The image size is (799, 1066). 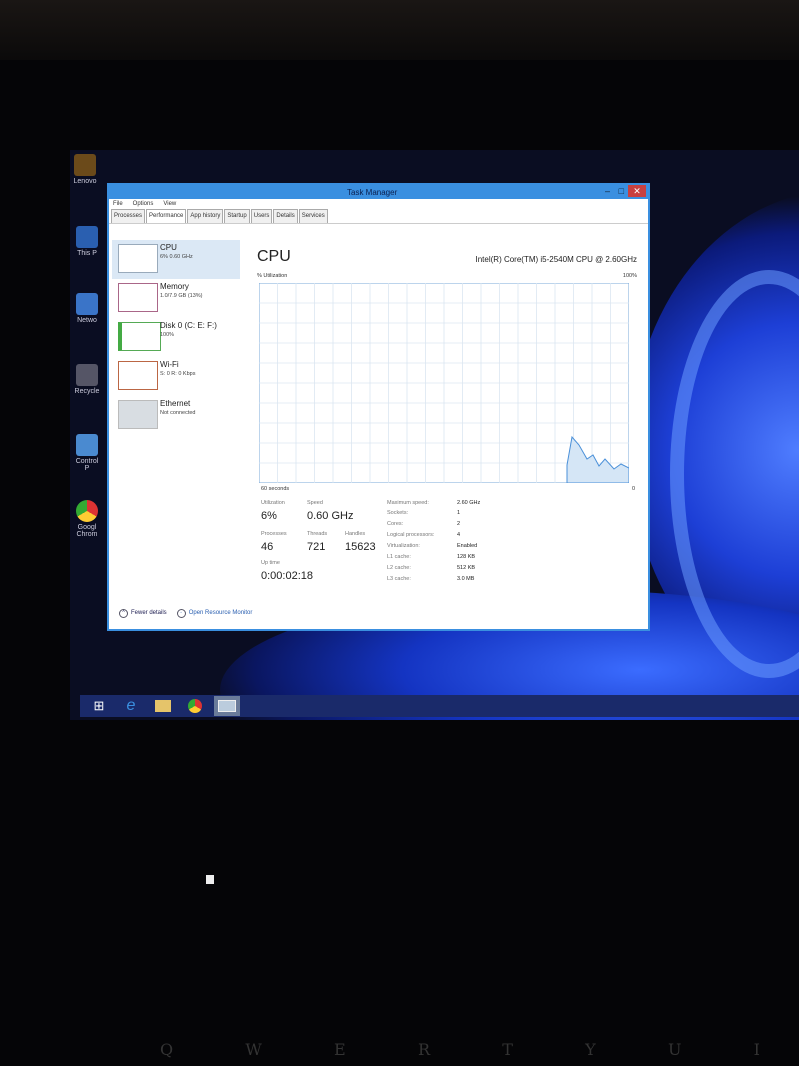 What do you see at coordinates (181, 613) in the screenshot?
I see `resource-monitor-icon: ◦` at bounding box center [181, 613].